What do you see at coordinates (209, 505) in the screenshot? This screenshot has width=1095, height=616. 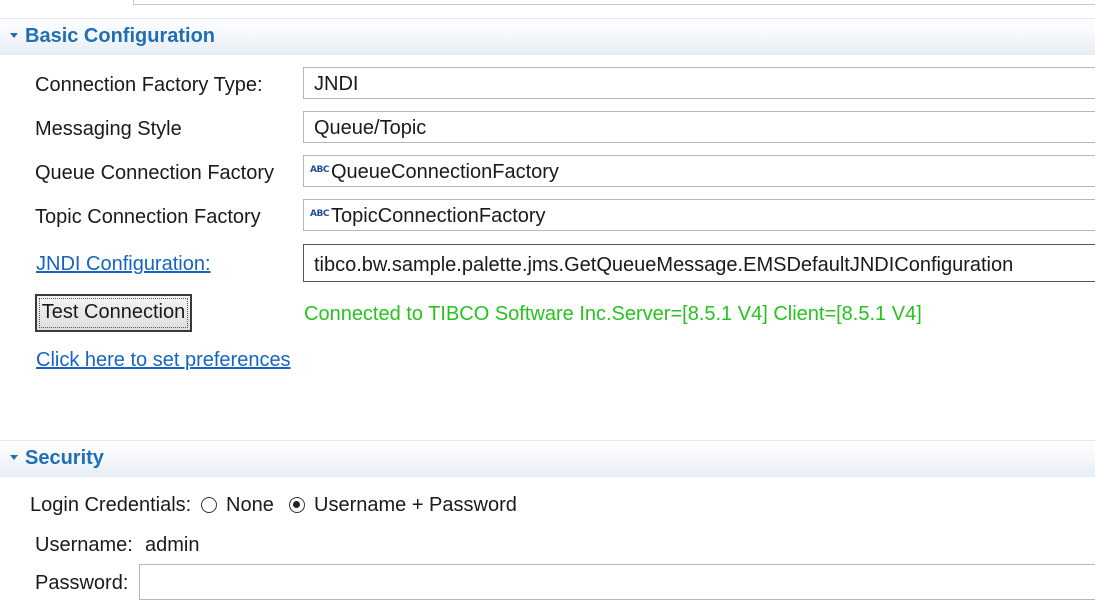 I see `radio-none` at bounding box center [209, 505].